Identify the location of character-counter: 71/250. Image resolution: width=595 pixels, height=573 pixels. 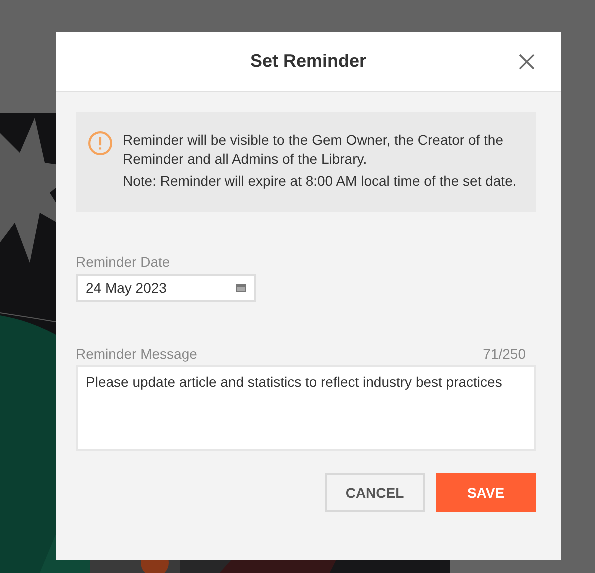
(504, 354).